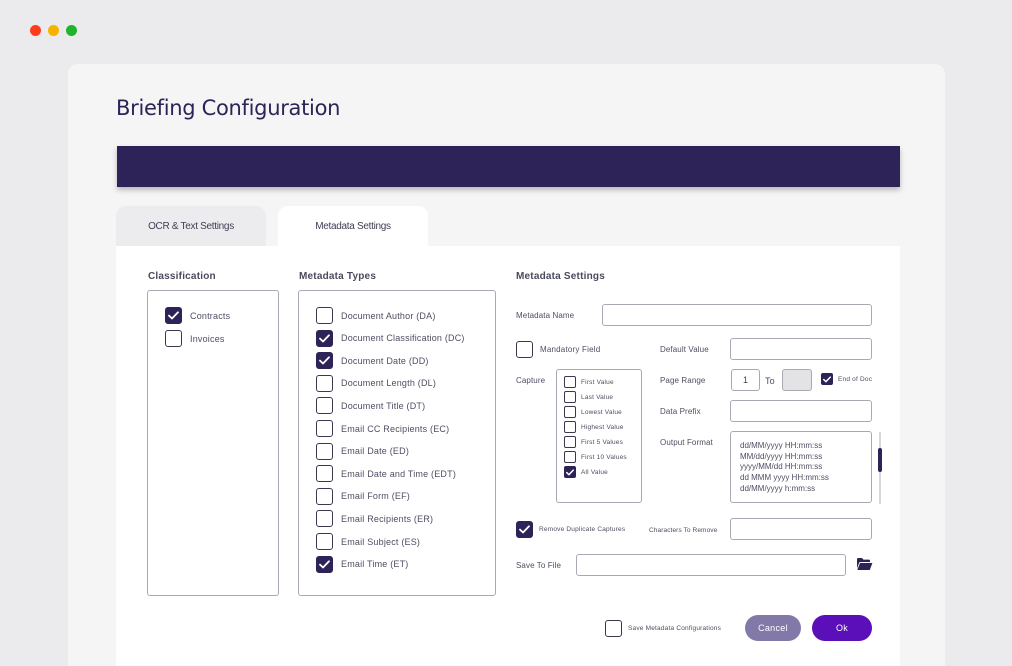  I want to click on output-format-option: yyyy/MM/dd HH:mm:ss, so click(805, 467).